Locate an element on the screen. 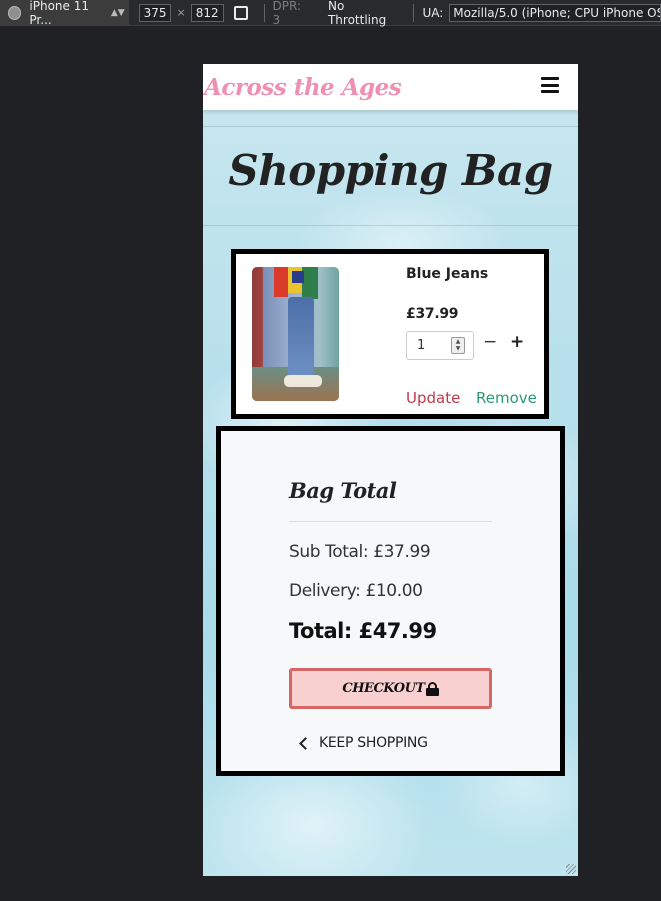 Image resolution: width=661 pixels, height=901 pixels. resize-handle-icon is located at coordinates (571, 869).